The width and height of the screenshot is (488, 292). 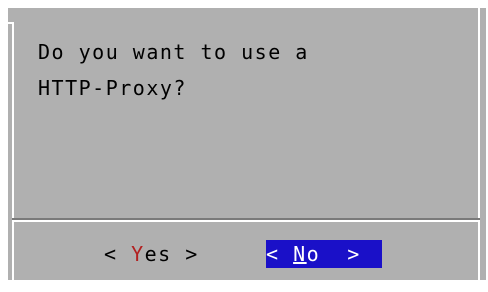 I want to click on dialog-message-line-2: HTTP-Proxy?, so click(x=112, y=88).